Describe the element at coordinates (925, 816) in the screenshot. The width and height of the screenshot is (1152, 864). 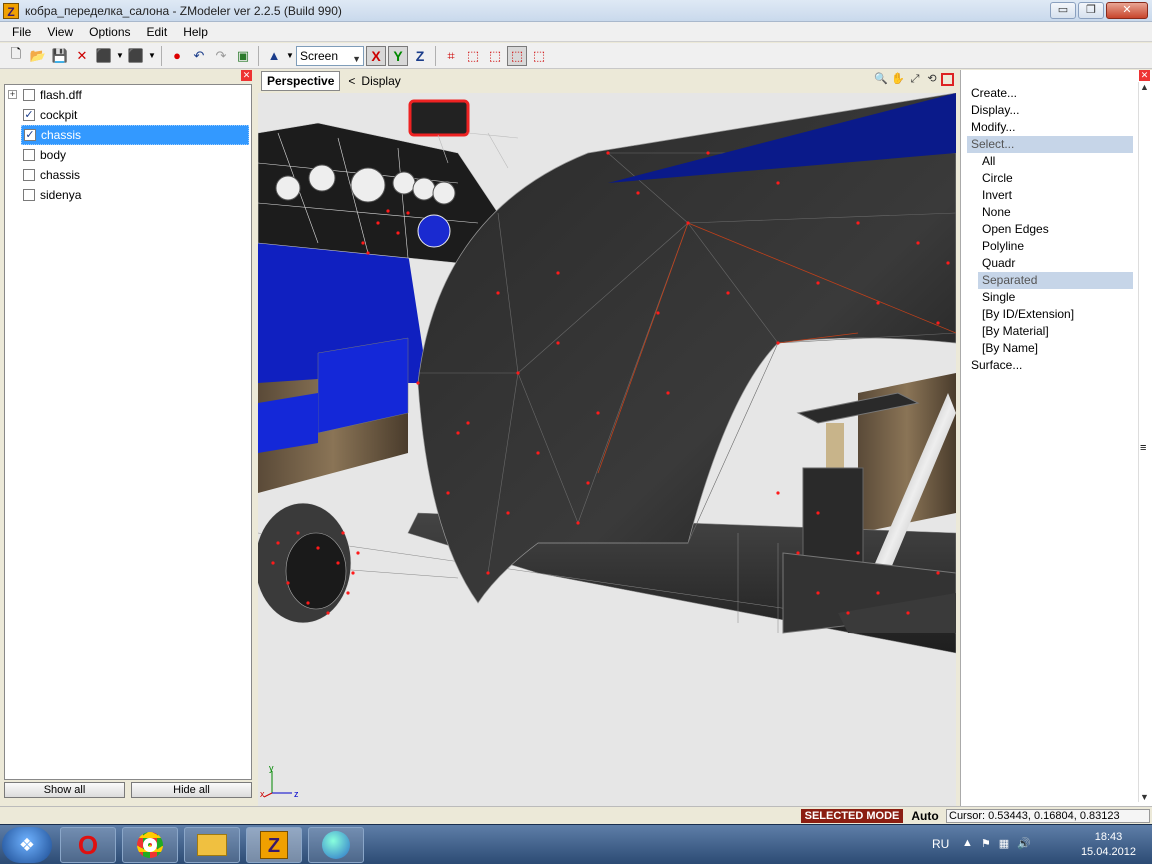
I see `auto-mode-indicator: Auto` at that location.